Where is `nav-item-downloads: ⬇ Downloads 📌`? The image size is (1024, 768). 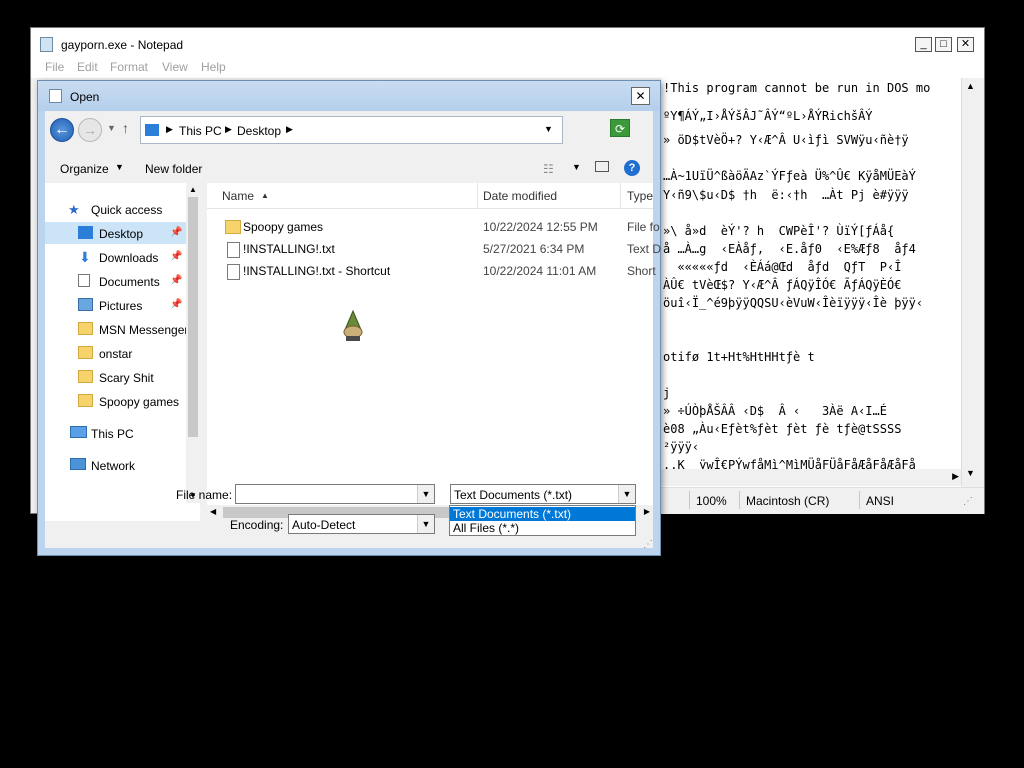 nav-item-downloads: ⬇ Downloads 📌 is located at coordinates (115, 257).